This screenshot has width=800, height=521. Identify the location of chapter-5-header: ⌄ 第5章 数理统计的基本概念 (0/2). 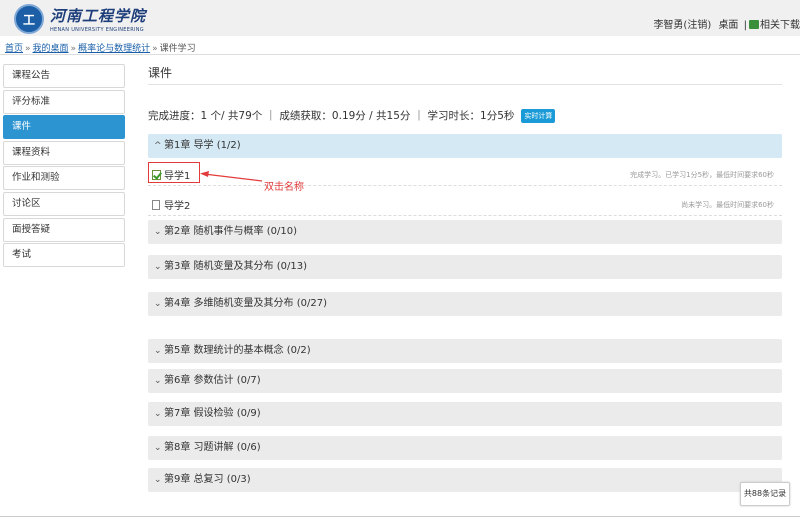
(465, 351).